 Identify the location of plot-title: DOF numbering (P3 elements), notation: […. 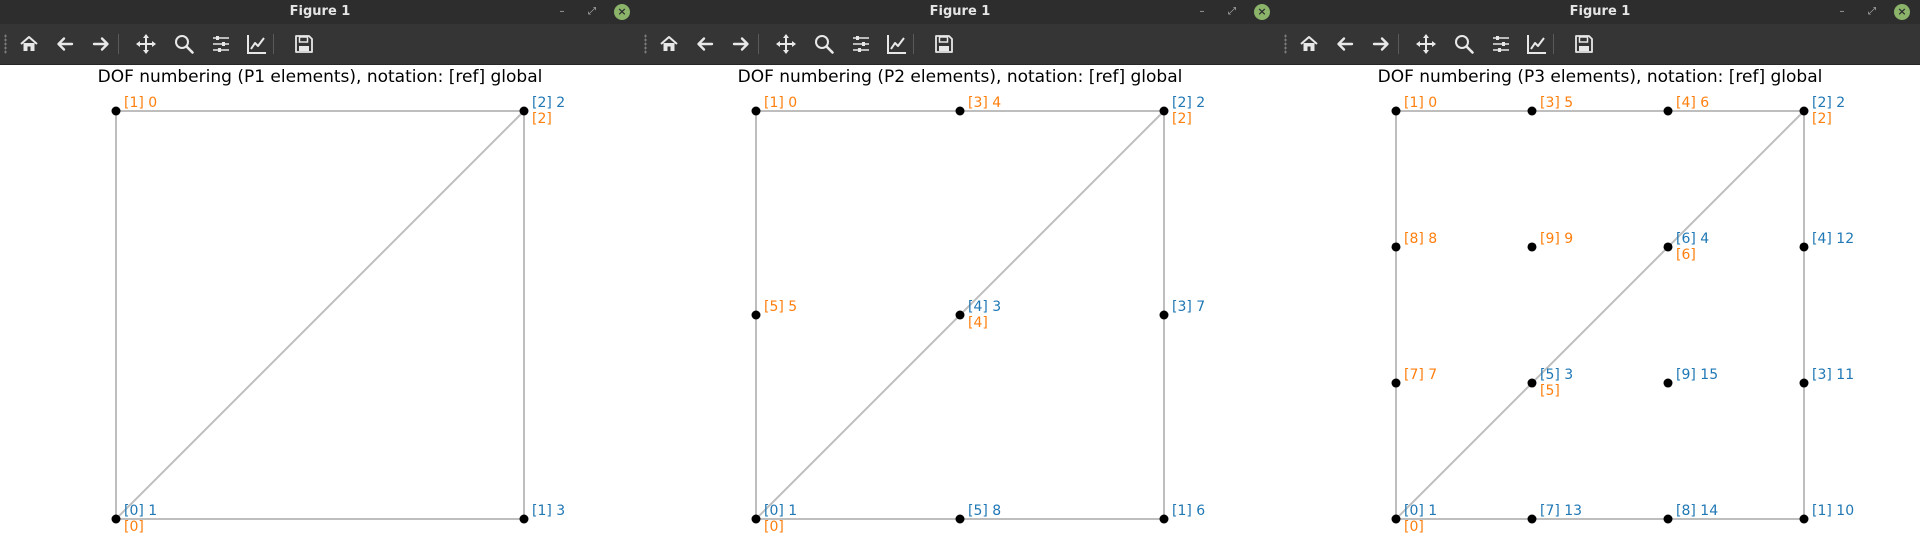
(1600, 77).